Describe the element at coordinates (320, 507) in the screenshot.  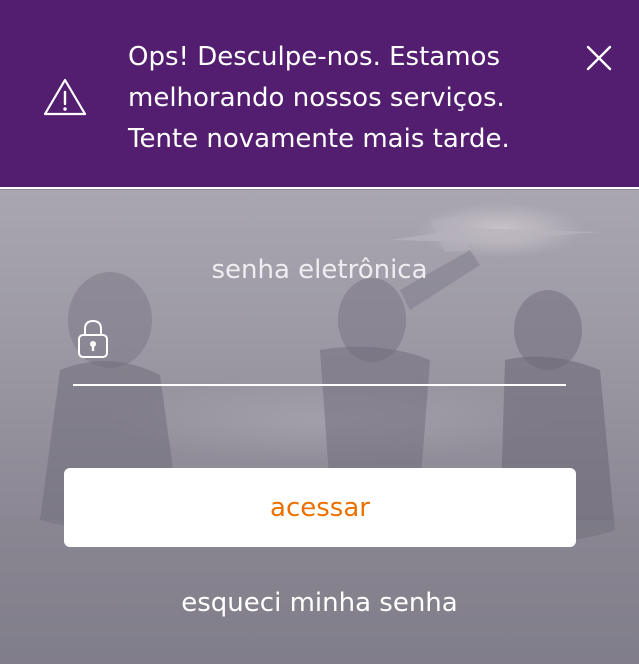
I see `access-button: acessar` at that location.